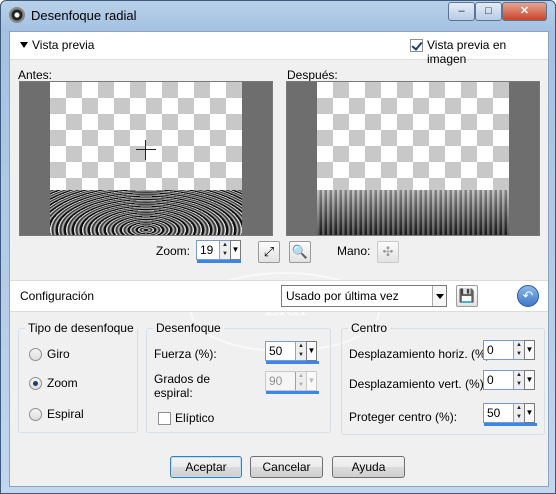 The width and height of the screenshot is (556, 494). I want to click on strength-value: 50, so click(276, 351).